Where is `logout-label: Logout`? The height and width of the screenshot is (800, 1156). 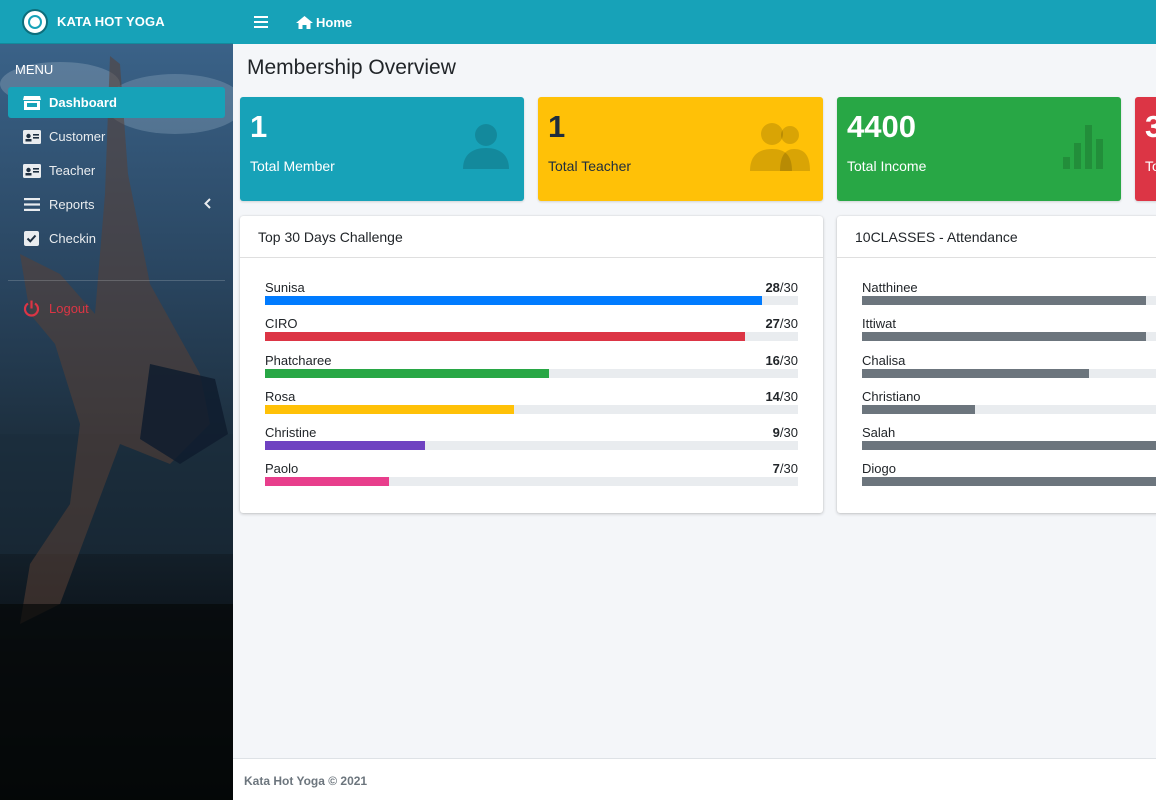 logout-label: Logout is located at coordinates (69, 308).